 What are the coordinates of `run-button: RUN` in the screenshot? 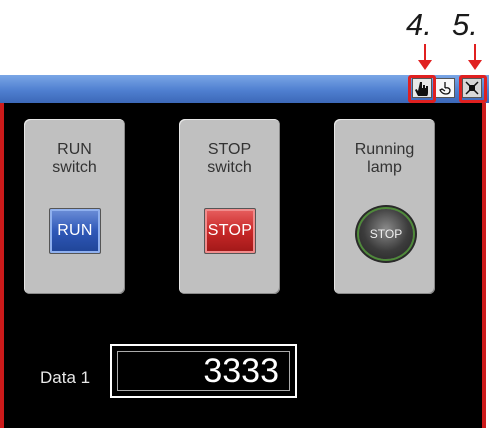 It's located at (75, 231).